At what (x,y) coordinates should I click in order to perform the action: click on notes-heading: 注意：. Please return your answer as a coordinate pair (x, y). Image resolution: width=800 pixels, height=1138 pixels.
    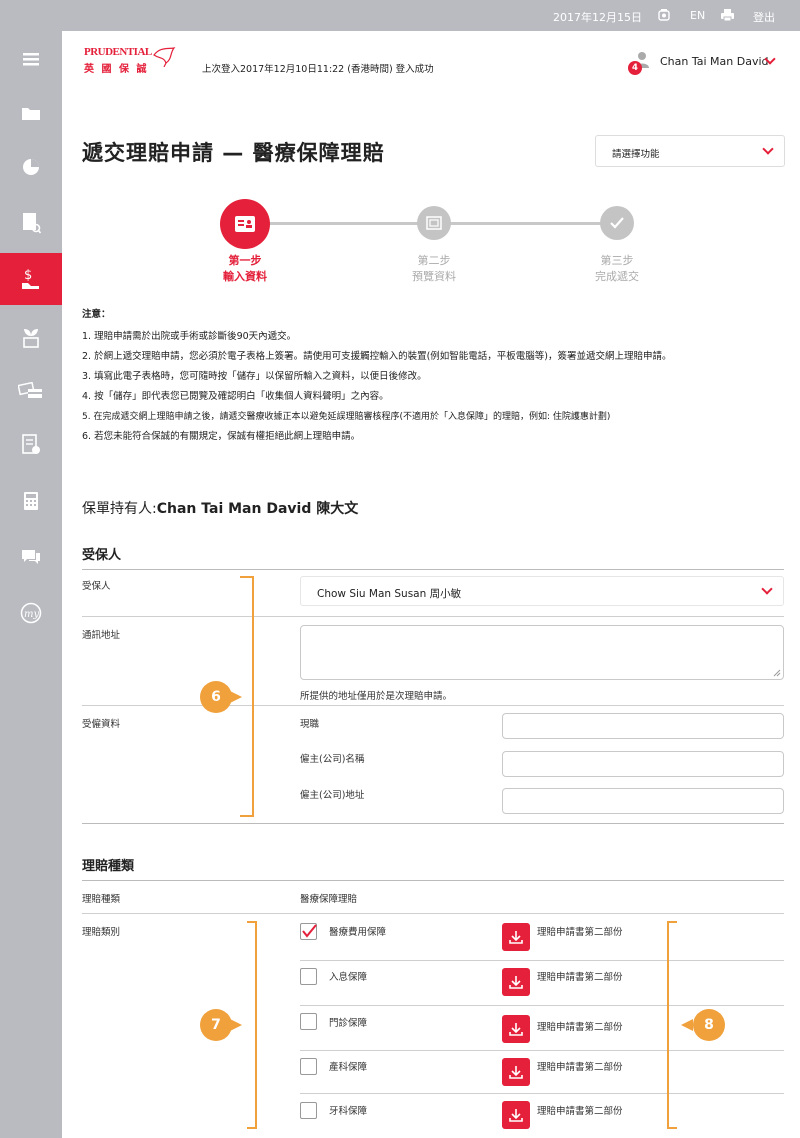
    Looking at the image, I should click on (96, 314).